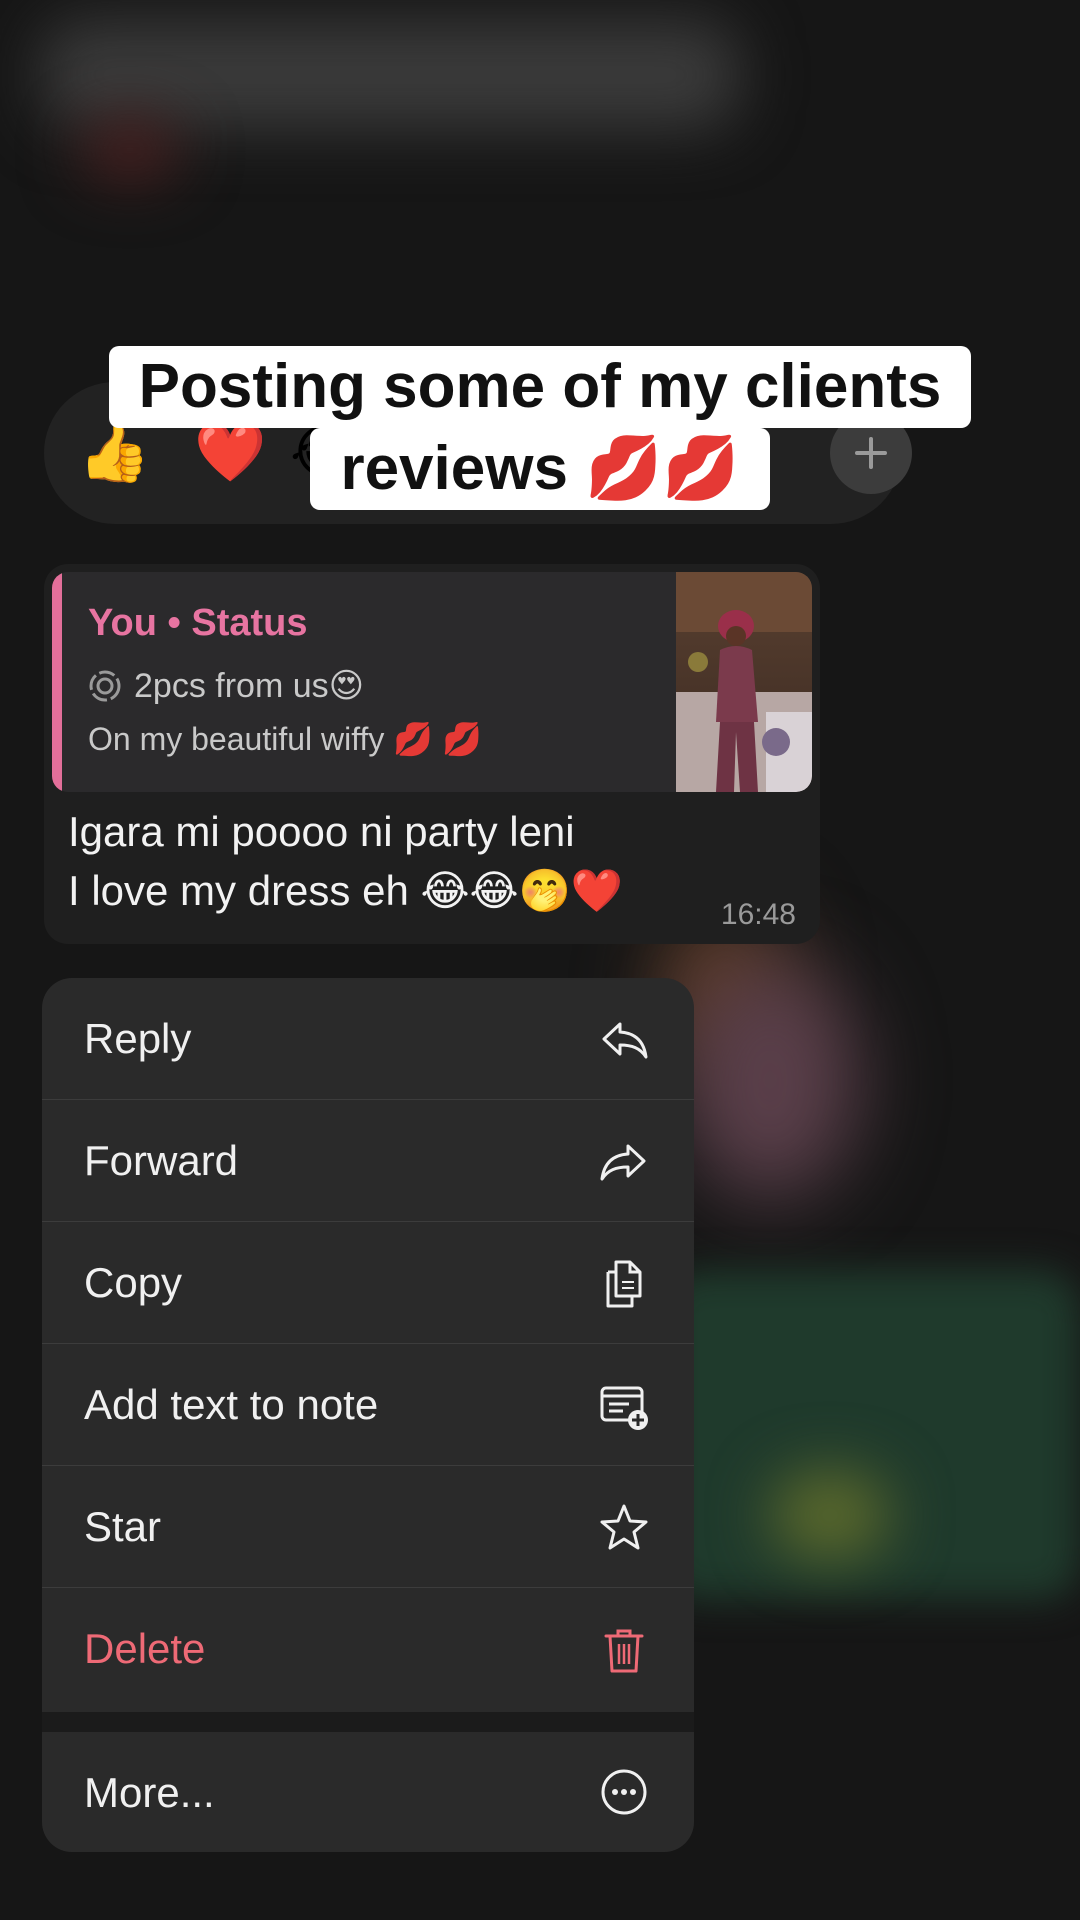 This screenshot has height=1920, width=1080. I want to click on blurred-message-bubble, so click(870, 1435).